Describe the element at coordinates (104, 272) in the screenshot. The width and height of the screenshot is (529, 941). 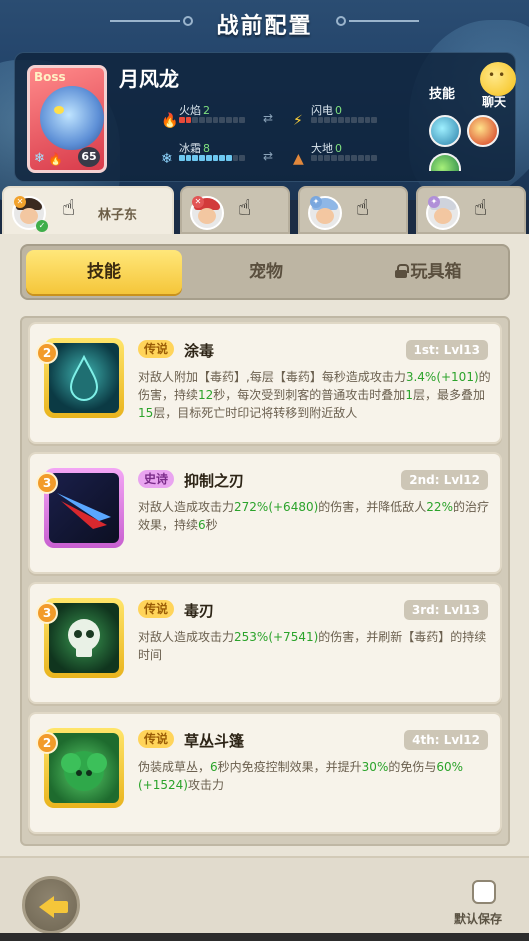
I see `tab-skills: 技能` at that location.